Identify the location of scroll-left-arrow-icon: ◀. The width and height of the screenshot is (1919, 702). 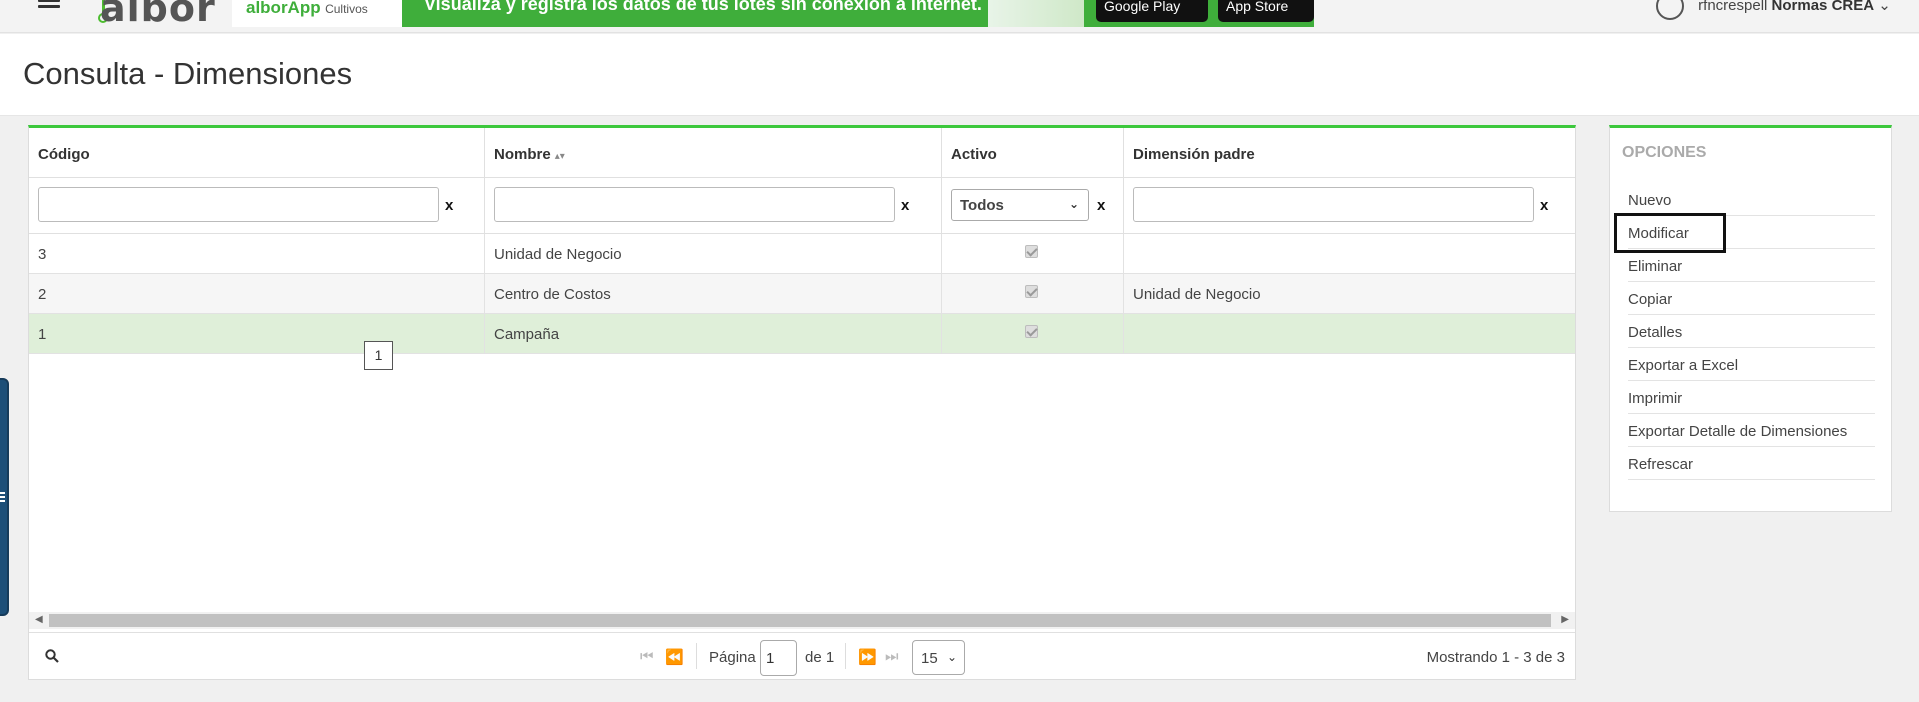
(39, 619).